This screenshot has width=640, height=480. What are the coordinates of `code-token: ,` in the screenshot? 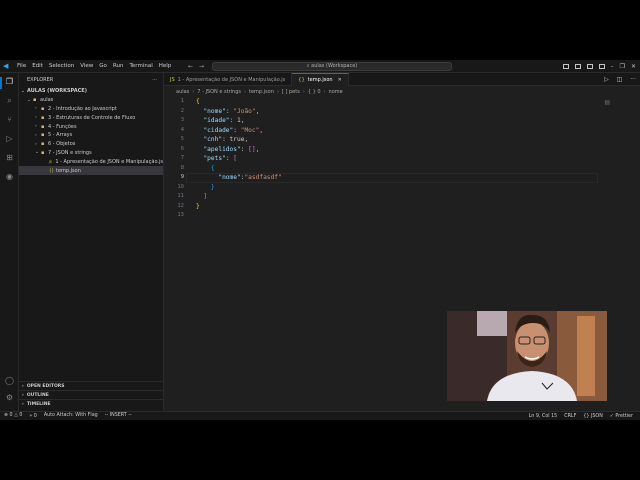 It's located at (257, 111).